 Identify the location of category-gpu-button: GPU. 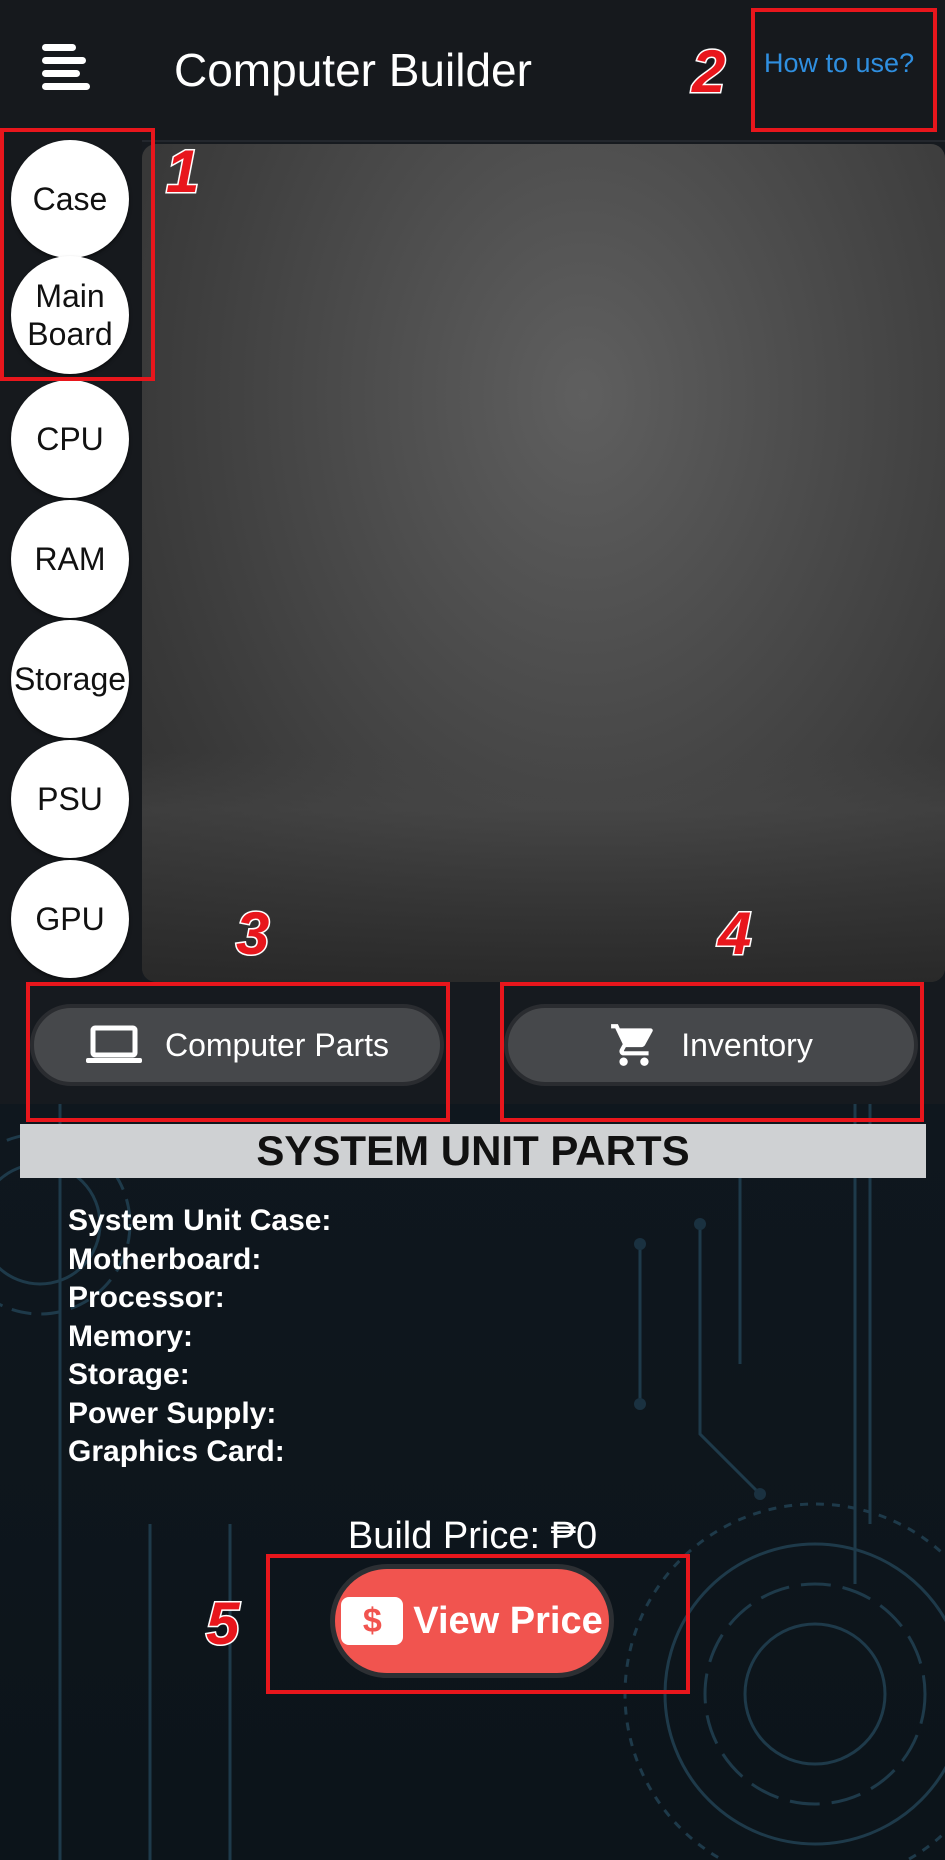
(70, 919).